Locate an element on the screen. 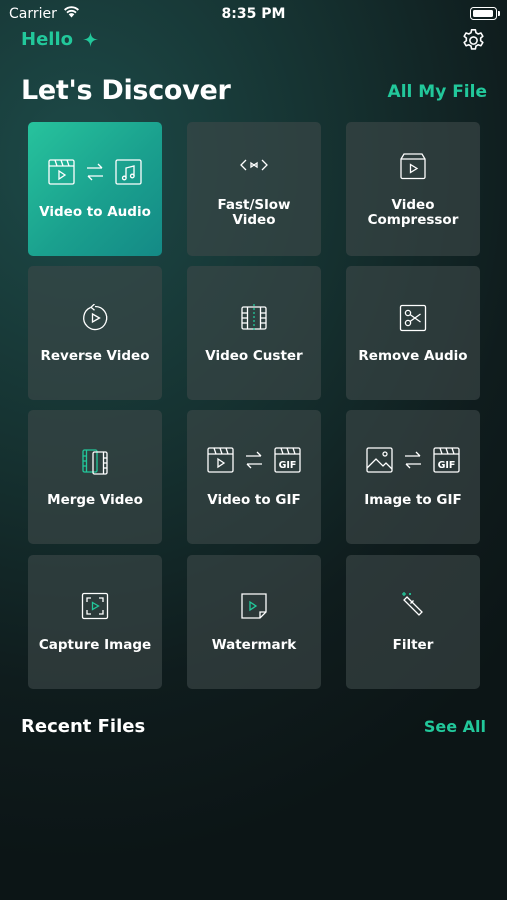  tool-video-to-gif: GIF Video to GIF is located at coordinates (254, 477).